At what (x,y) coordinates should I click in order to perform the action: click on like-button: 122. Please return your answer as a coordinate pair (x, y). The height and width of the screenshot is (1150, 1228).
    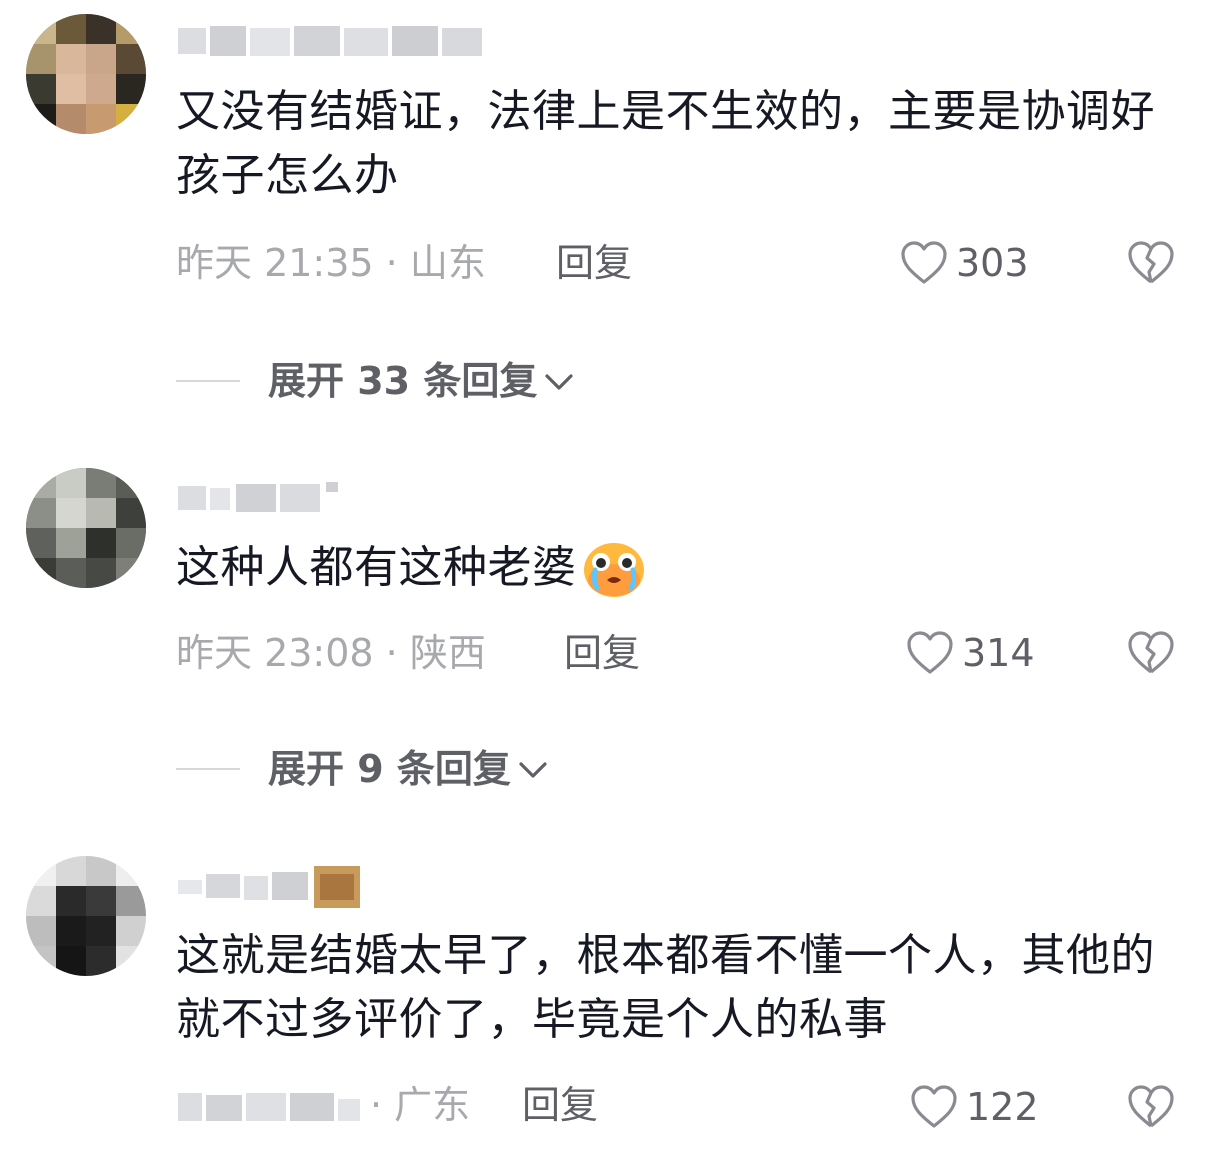
    Looking at the image, I should click on (974, 1107).